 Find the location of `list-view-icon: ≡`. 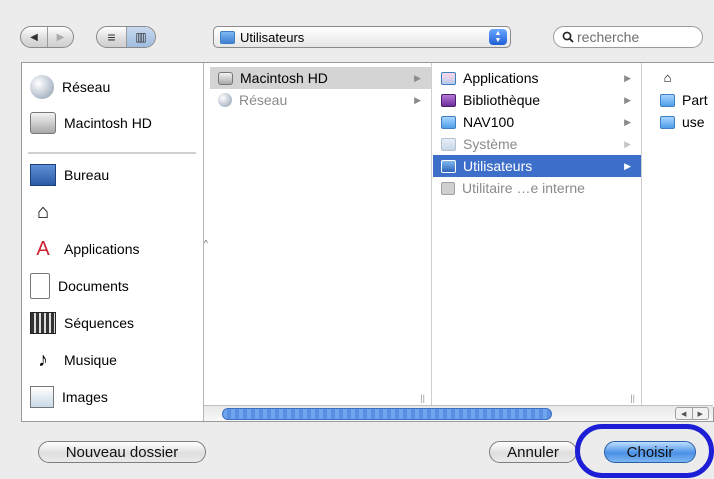

list-view-icon: ≡ is located at coordinates (111, 37).